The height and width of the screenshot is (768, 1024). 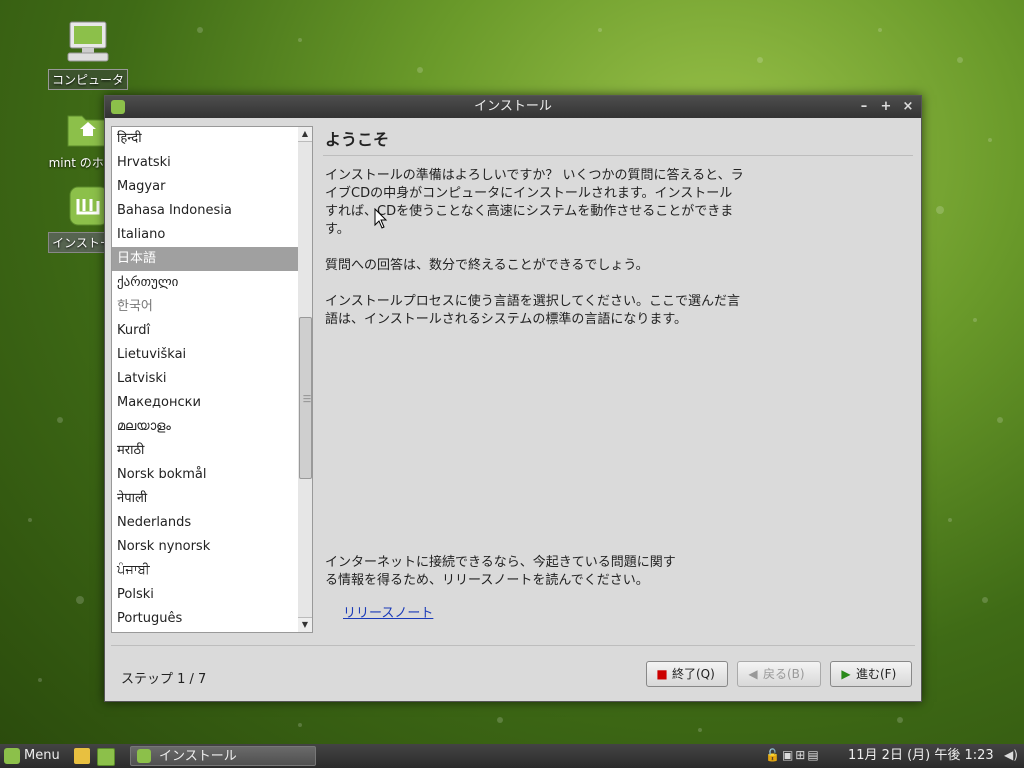 What do you see at coordinates (205, 235) in the screenshot?
I see `language-item: Italiano` at bounding box center [205, 235].